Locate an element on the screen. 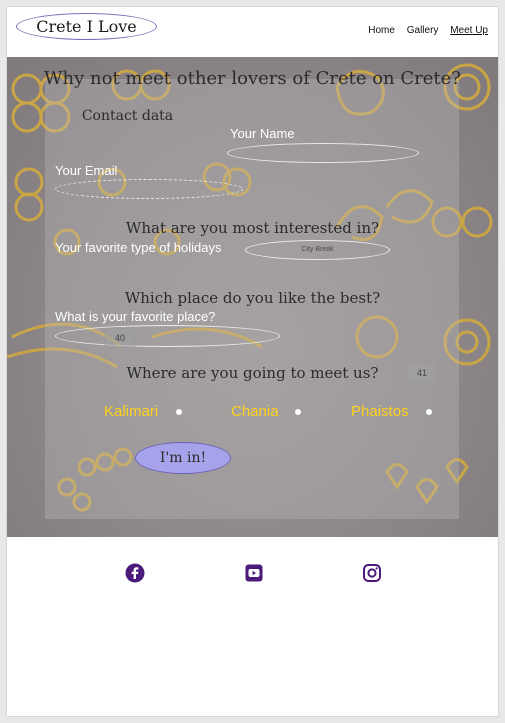  place-label: What is your favorite place? is located at coordinates (135, 316).